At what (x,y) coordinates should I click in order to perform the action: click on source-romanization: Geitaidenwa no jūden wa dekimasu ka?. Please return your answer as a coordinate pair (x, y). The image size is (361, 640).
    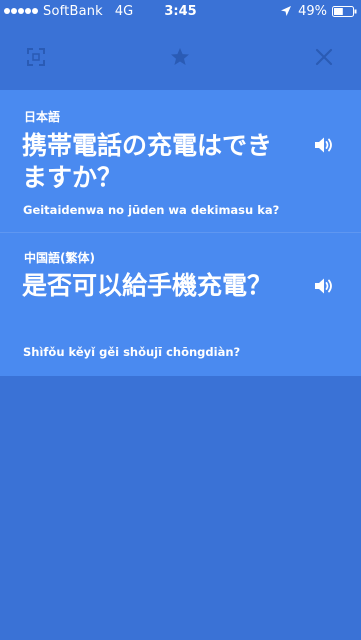
    Looking at the image, I should click on (151, 210).